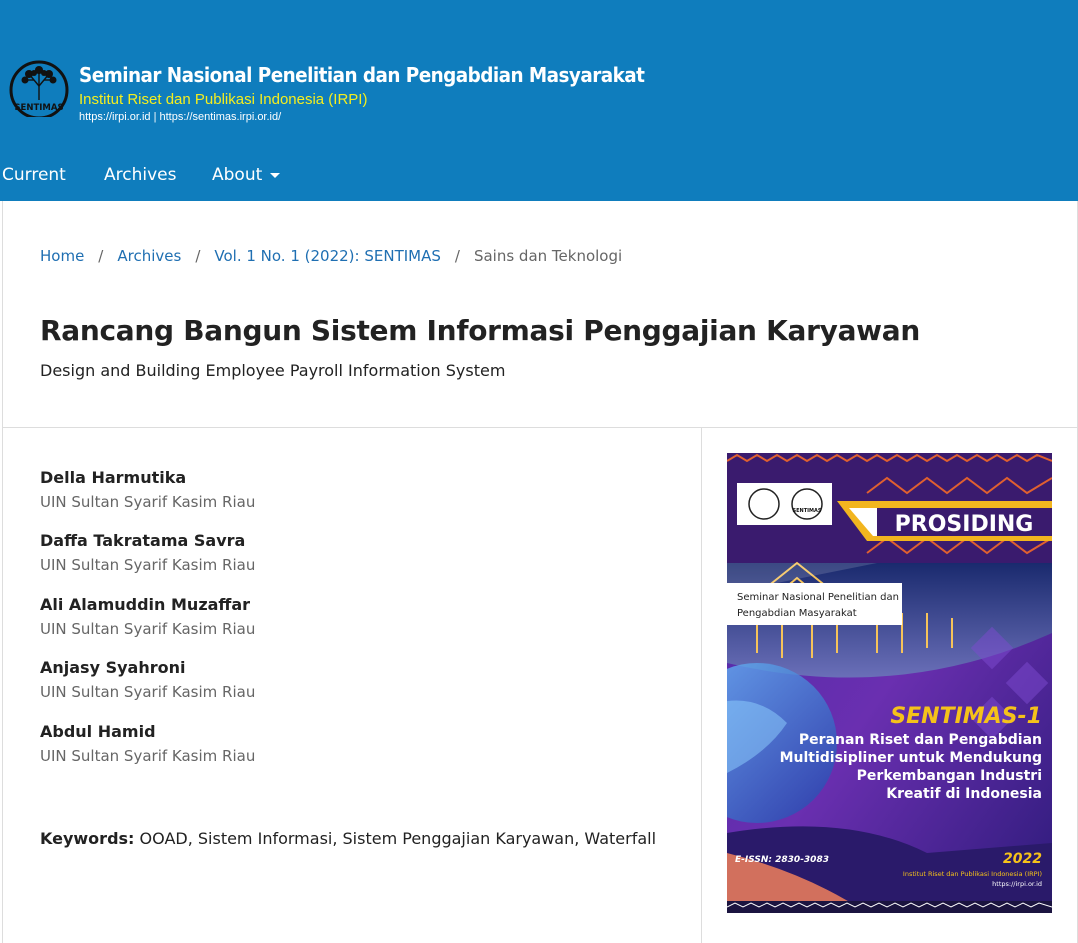  I want to click on breadcrumb-issue: Vol. 1 No. 1 (2022): SENTIMAS, so click(327, 256).